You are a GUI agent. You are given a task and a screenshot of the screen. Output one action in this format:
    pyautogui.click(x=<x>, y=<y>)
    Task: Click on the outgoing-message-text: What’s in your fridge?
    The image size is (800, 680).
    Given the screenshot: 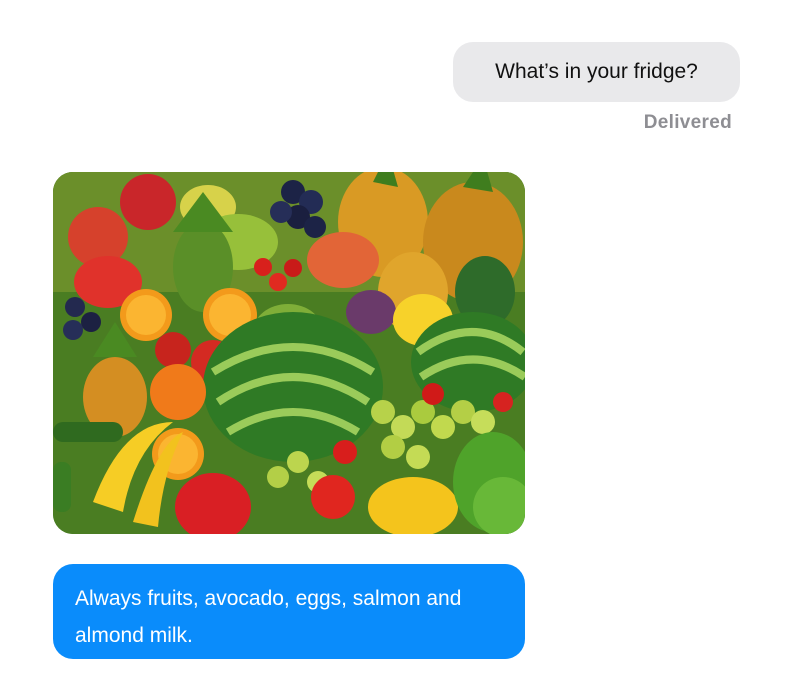 What is the action you would take?
    pyautogui.click(x=596, y=71)
    